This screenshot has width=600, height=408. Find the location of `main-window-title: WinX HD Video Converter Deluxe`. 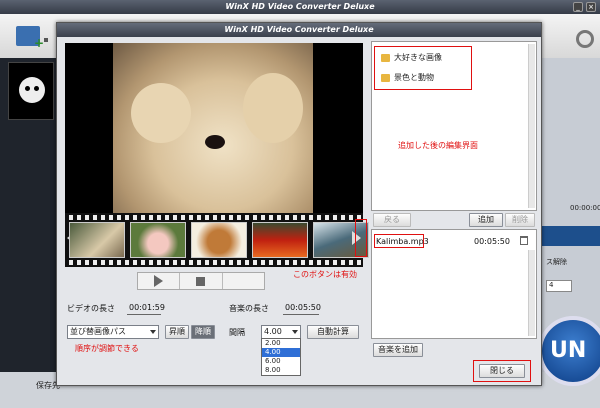

main-window-title: WinX HD Video Converter Deluxe is located at coordinates (300, 6).